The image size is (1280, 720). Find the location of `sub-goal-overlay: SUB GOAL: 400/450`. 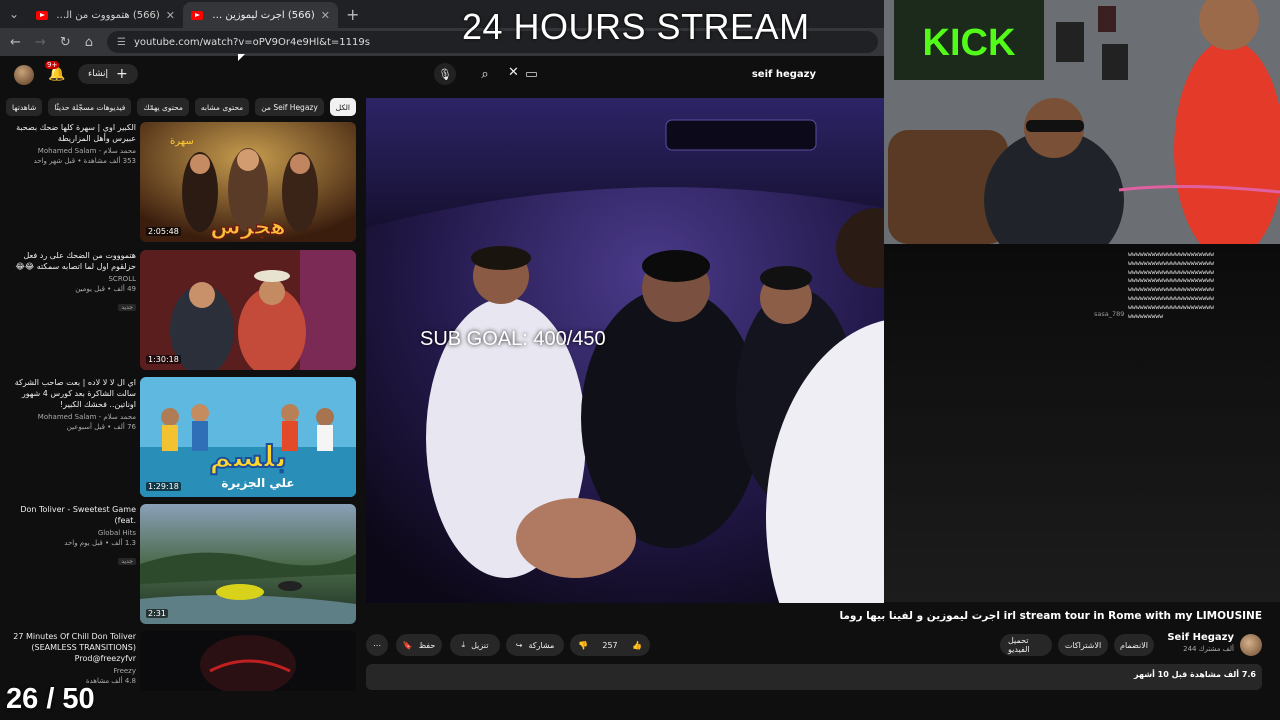

sub-goal-overlay: SUB GOAL: 400/450 is located at coordinates (513, 339).